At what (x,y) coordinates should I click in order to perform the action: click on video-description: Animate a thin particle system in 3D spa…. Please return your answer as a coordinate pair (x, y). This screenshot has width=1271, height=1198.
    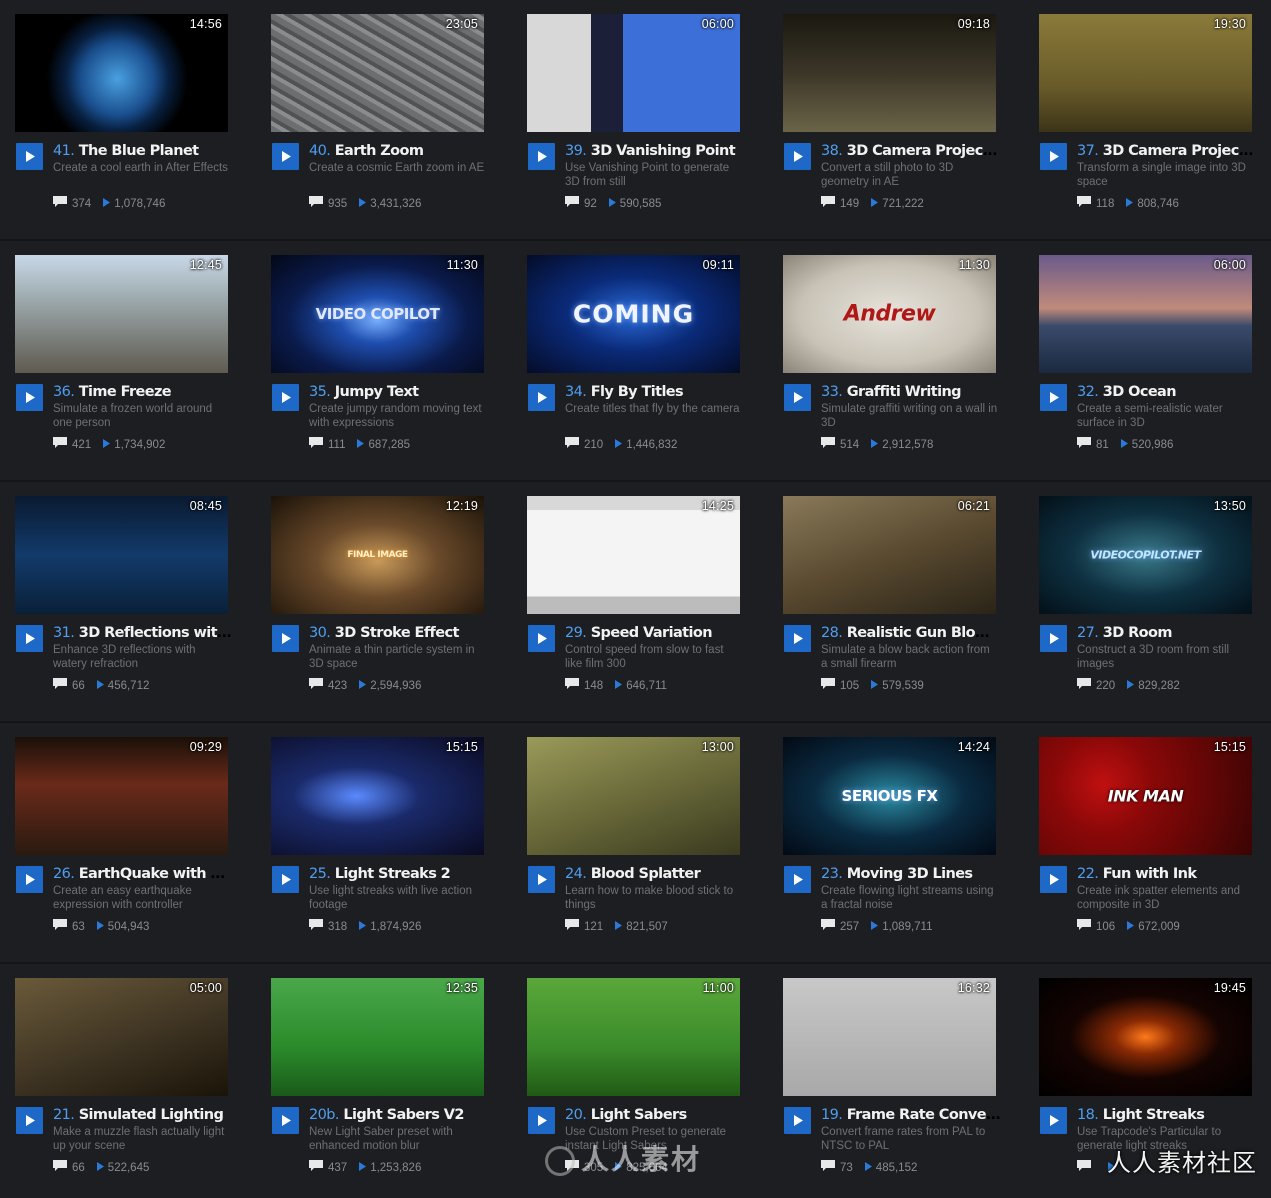
    Looking at the image, I should click on (392, 657).